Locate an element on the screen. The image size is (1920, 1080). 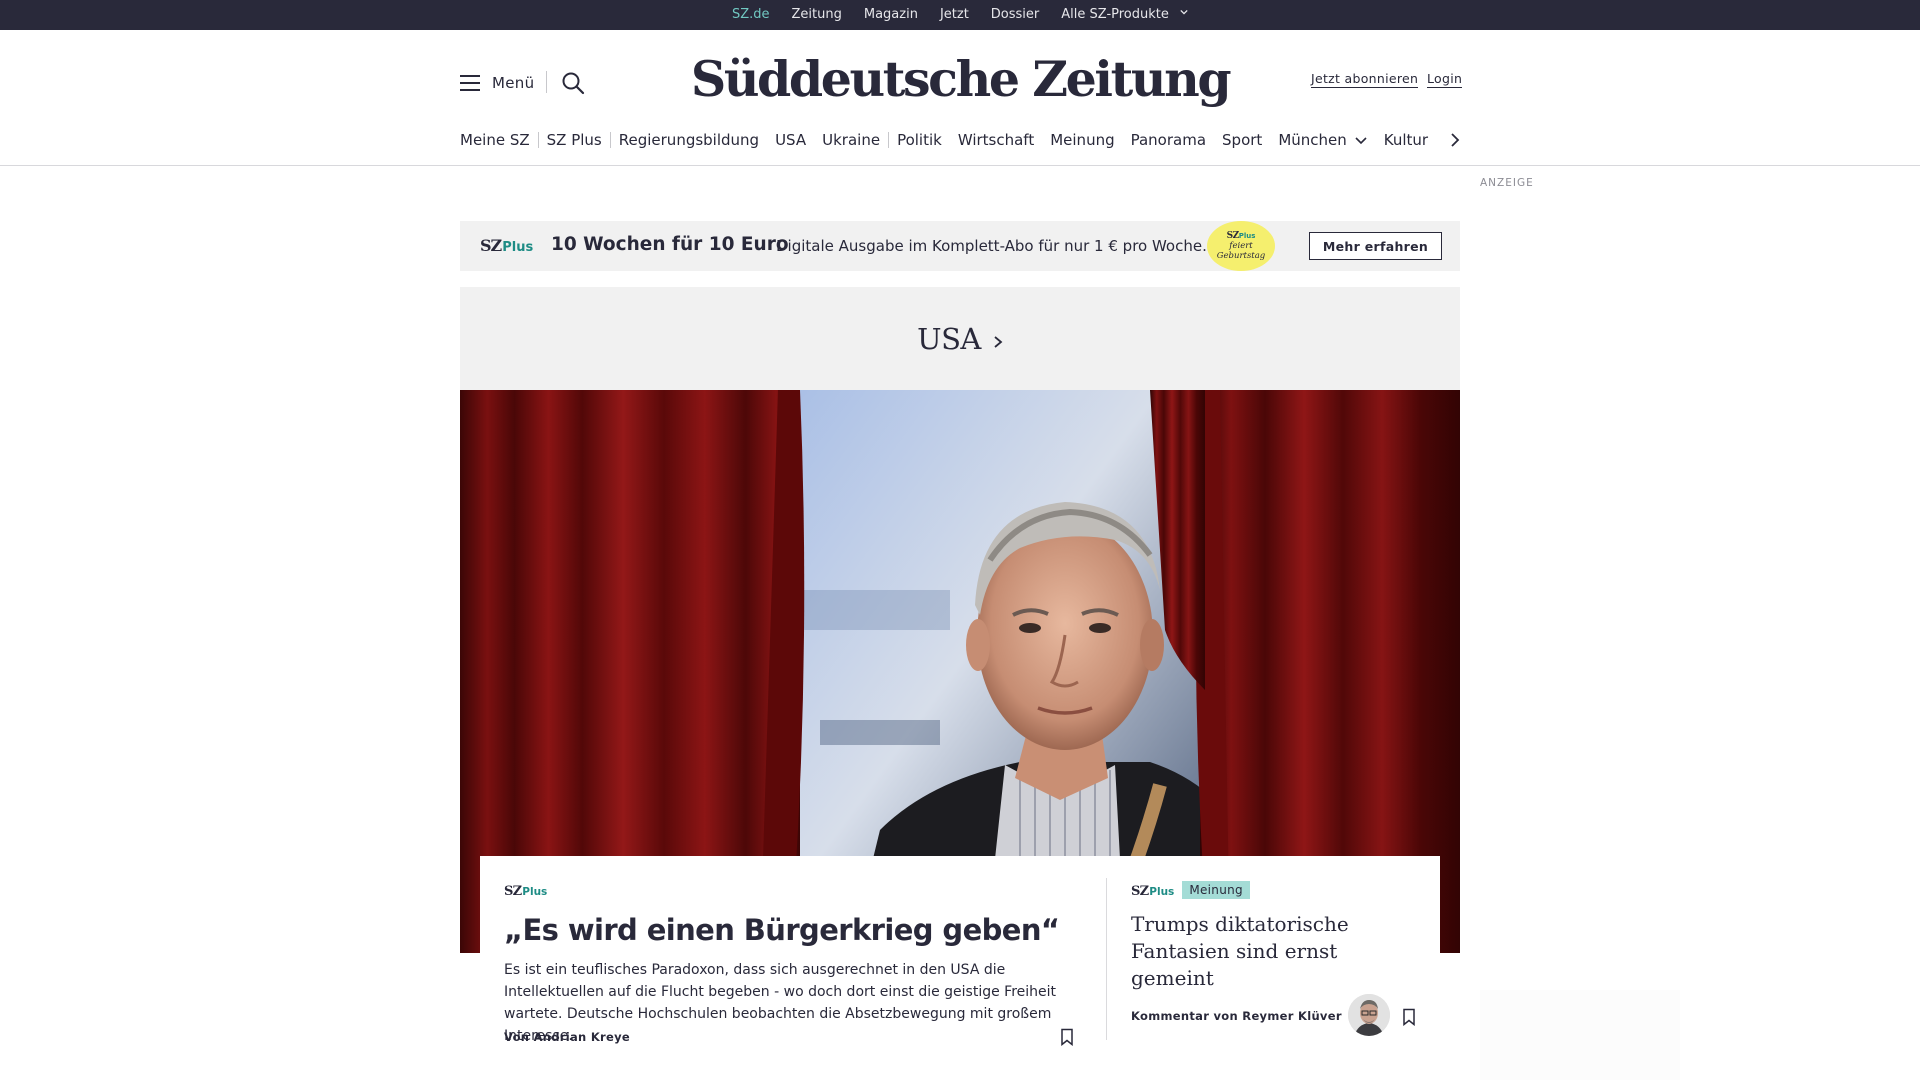
sz-plus-logo: SZPlus is located at coordinates (506, 245).